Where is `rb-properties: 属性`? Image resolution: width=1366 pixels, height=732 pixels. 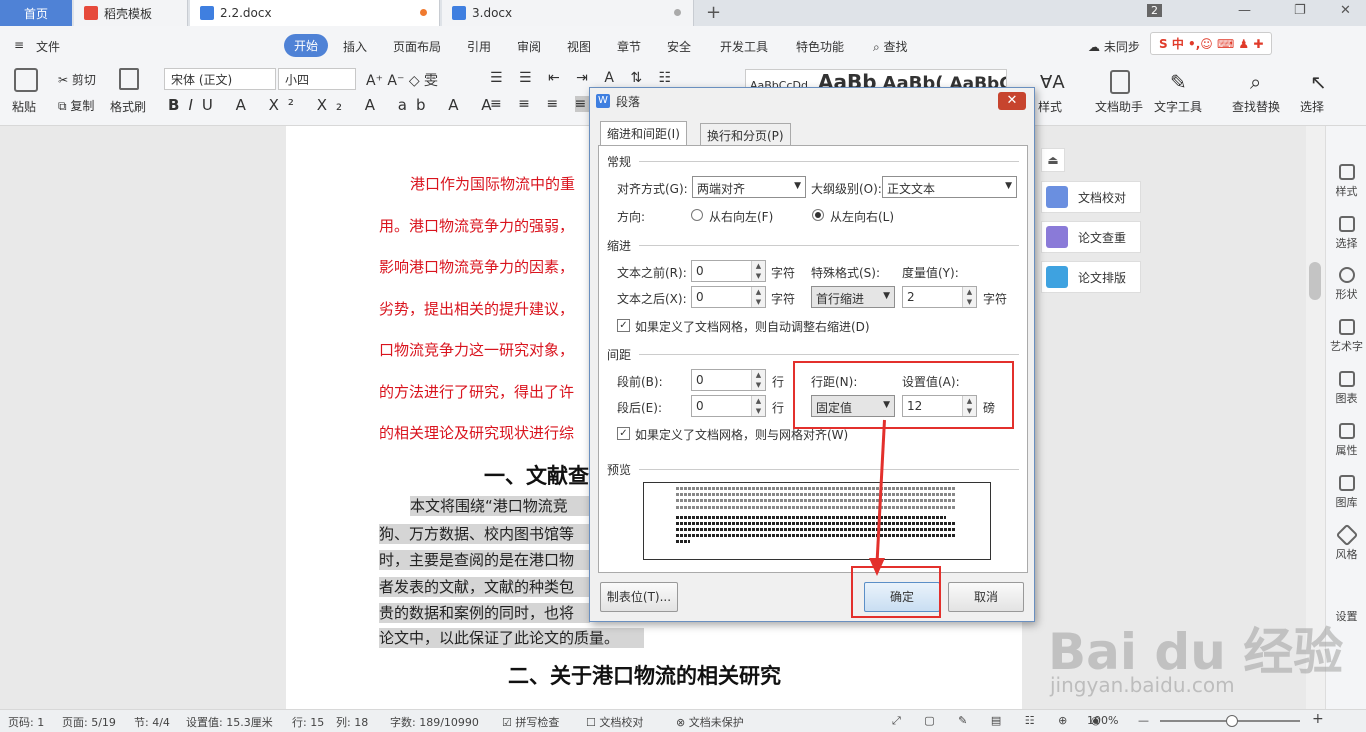
rb-properties: 属性 is located at coordinates (1346, 440).